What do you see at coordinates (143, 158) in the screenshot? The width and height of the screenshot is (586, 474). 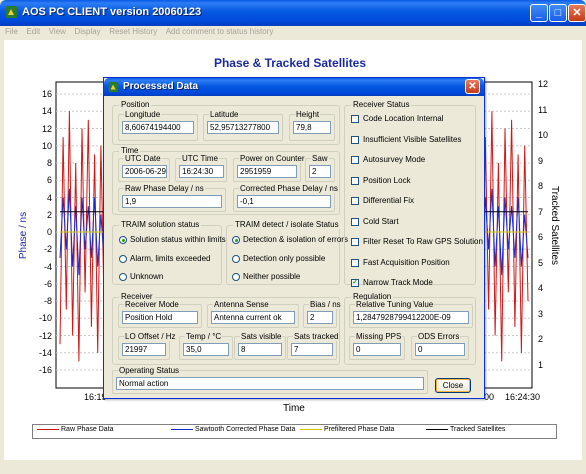 I see `utc-date-label: UTC Date` at bounding box center [143, 158].